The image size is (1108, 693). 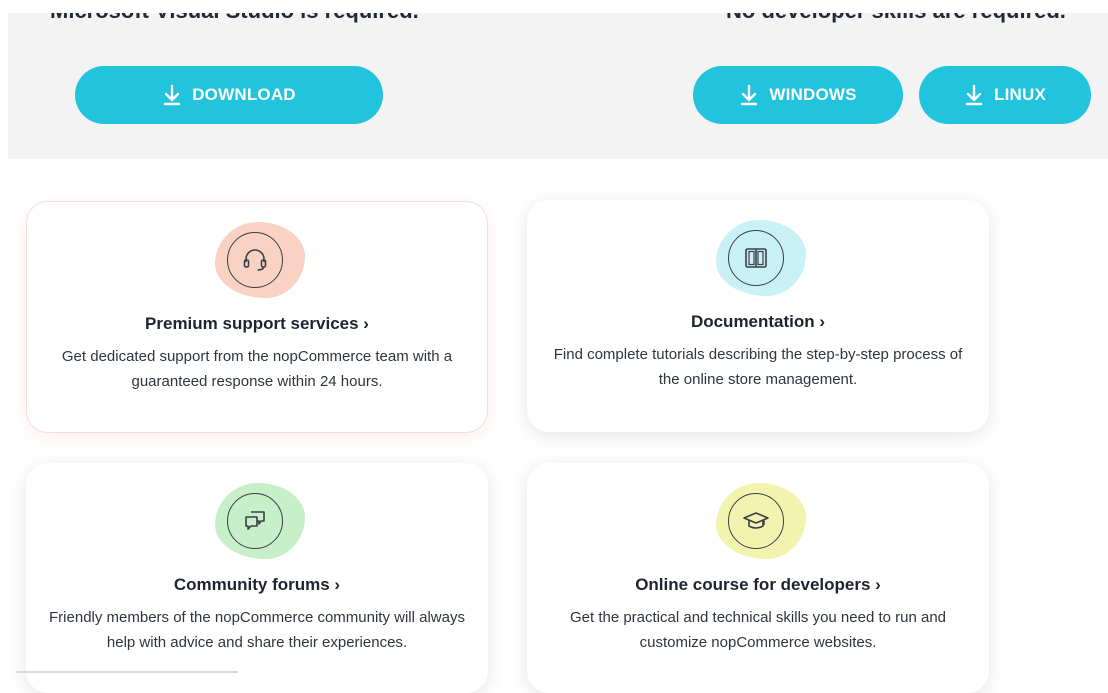 What do you see at coordinates (257, 324) in the screenshot?
I see `card-title: Premium support services ›` at bounding box center [257, 324].